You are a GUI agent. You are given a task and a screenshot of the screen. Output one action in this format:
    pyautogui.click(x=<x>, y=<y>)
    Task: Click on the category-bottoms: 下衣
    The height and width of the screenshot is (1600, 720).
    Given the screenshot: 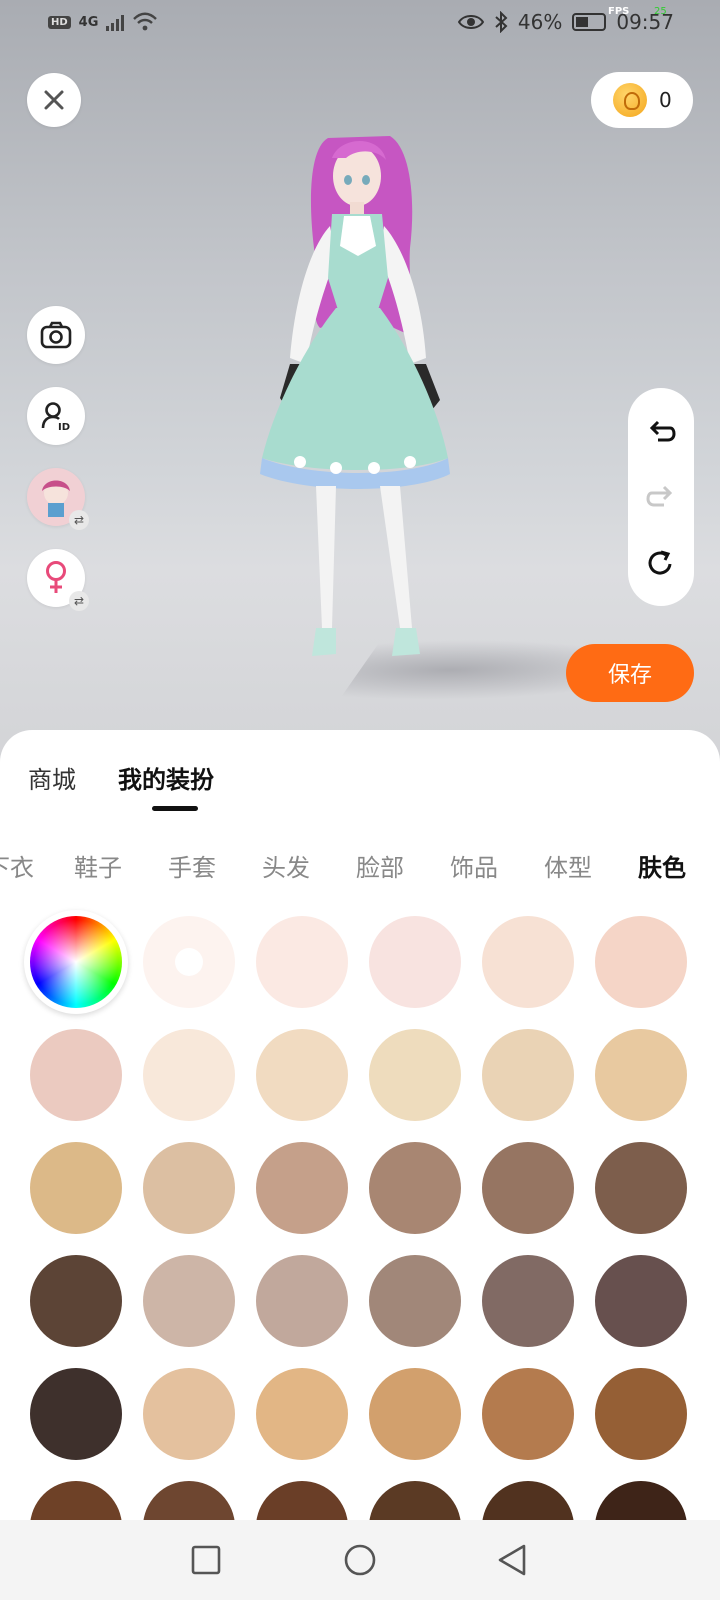 What is the action you would take?
    pyautogui.click(x=17, y=865)
    